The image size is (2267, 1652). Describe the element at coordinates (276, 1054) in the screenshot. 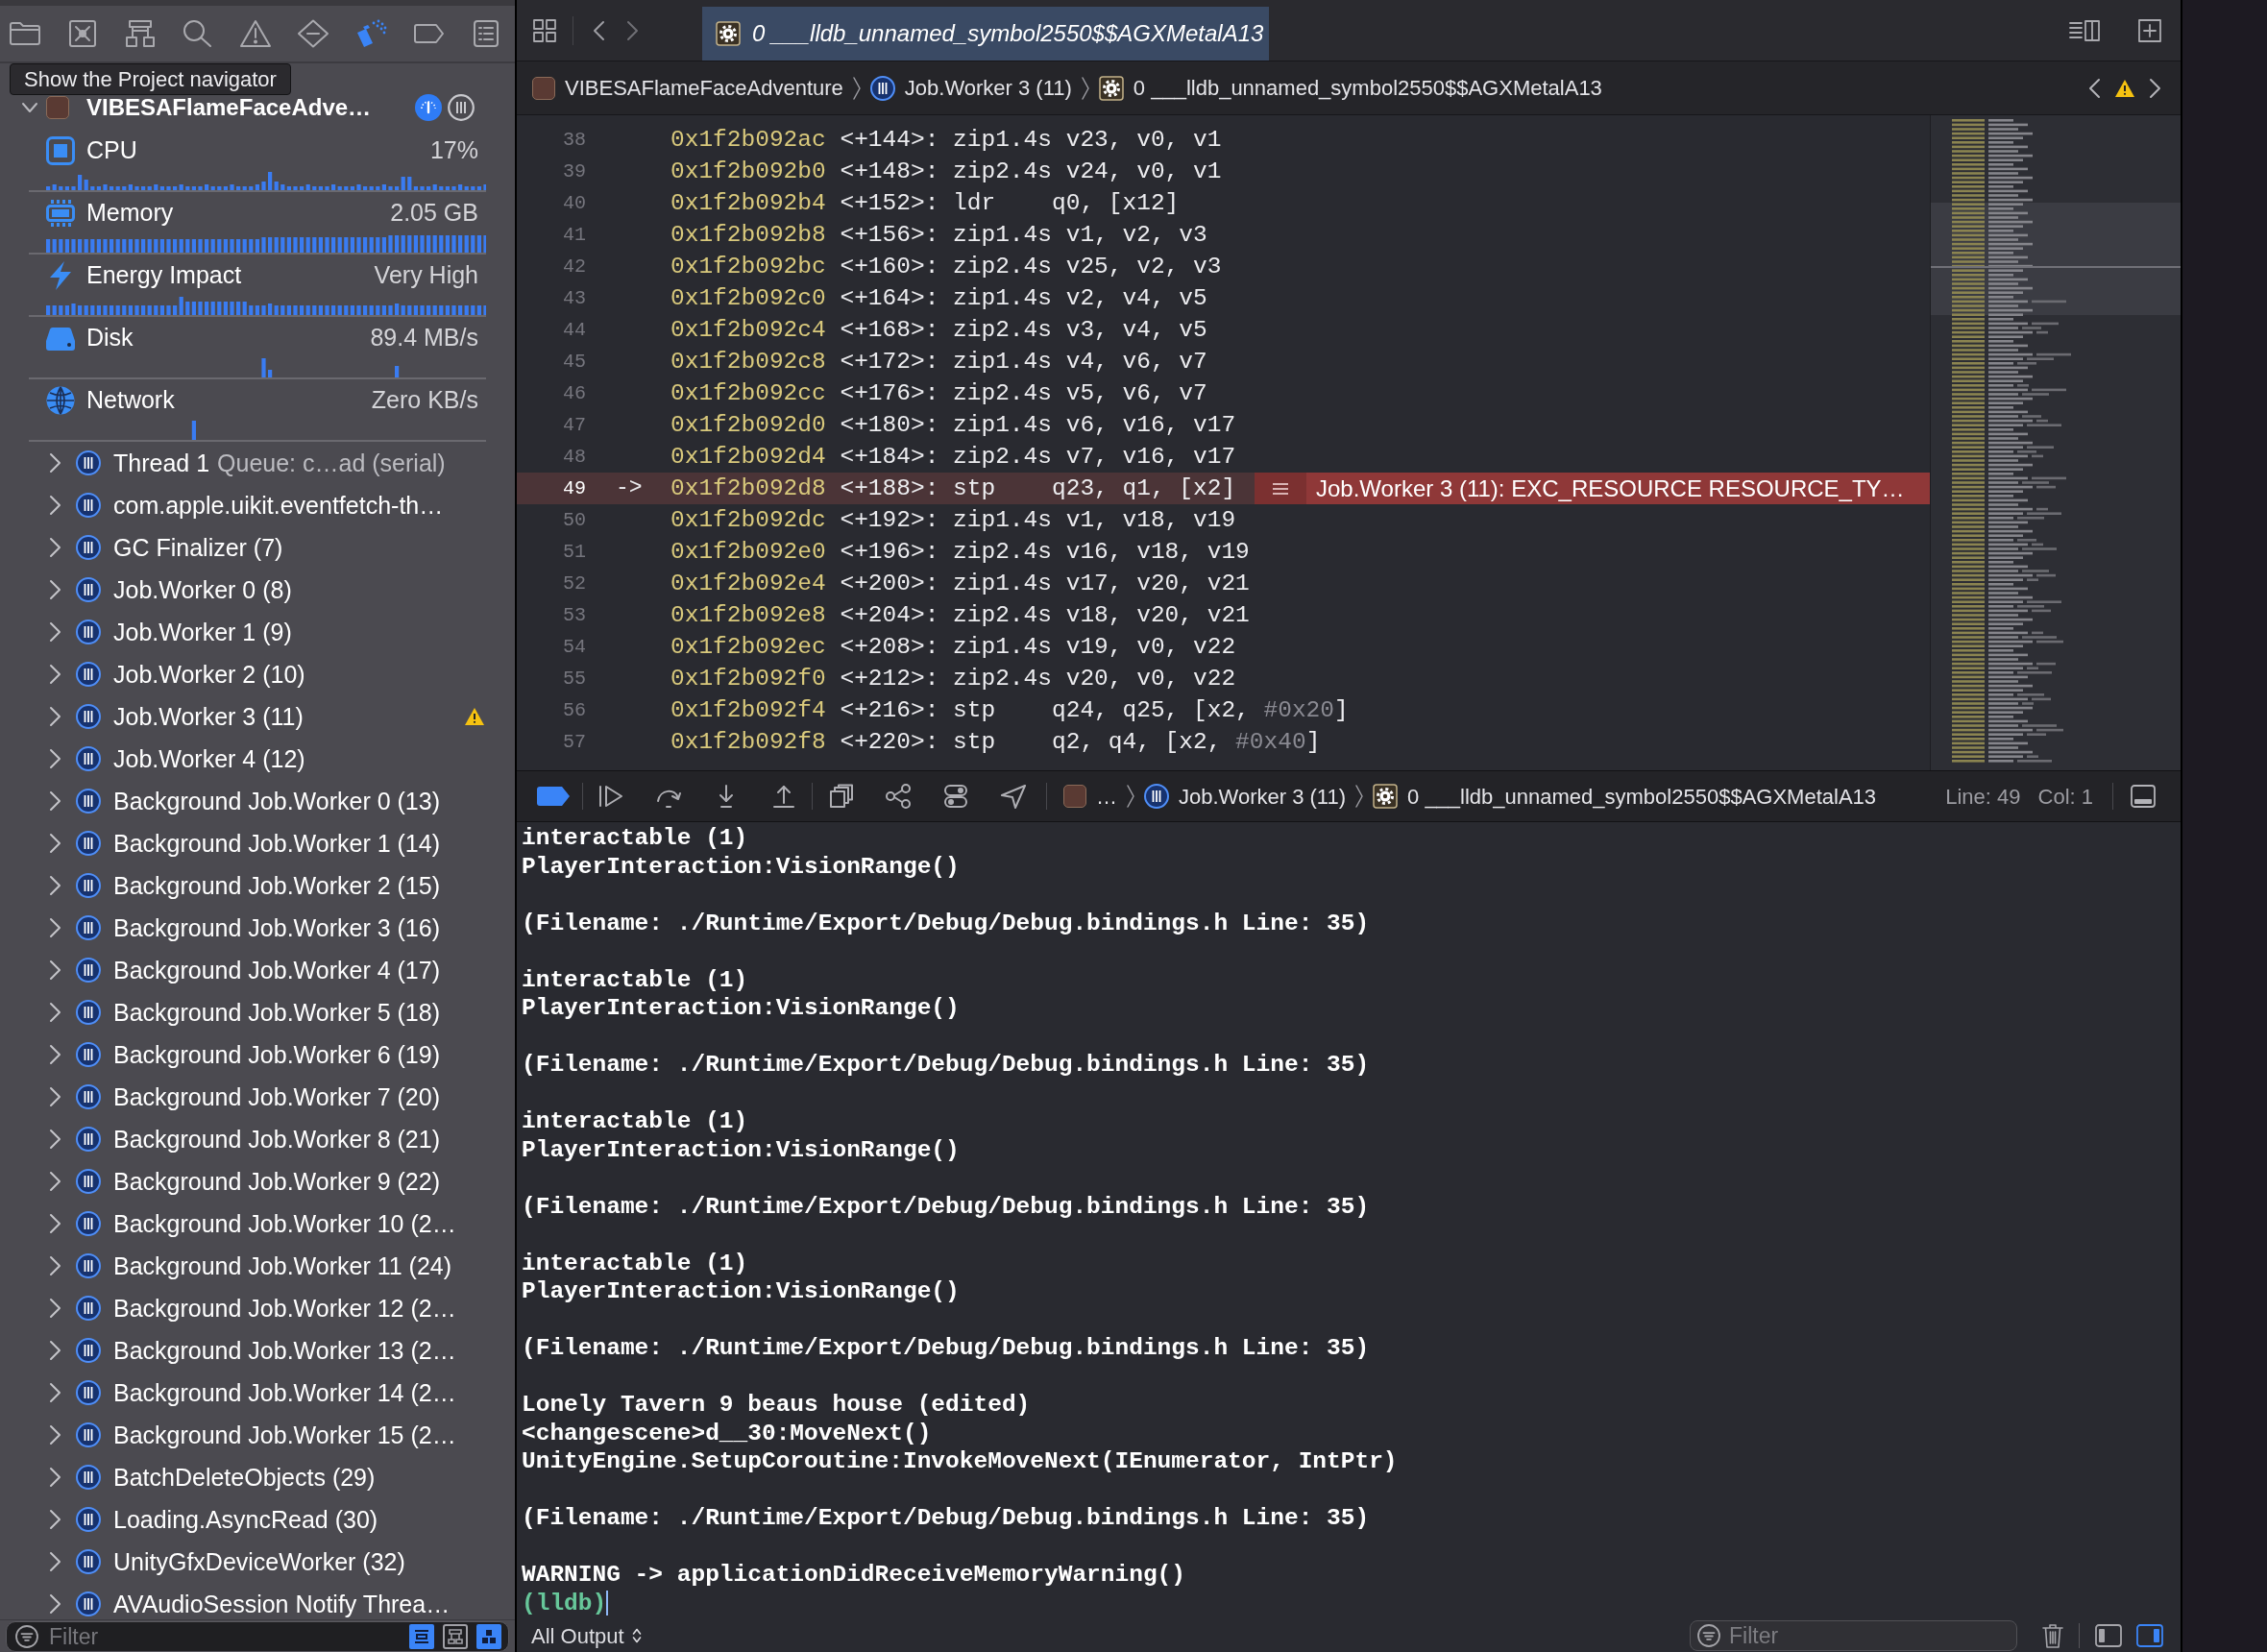

I see `thread-label: Background Job.Worker 6 (19)` at that location.